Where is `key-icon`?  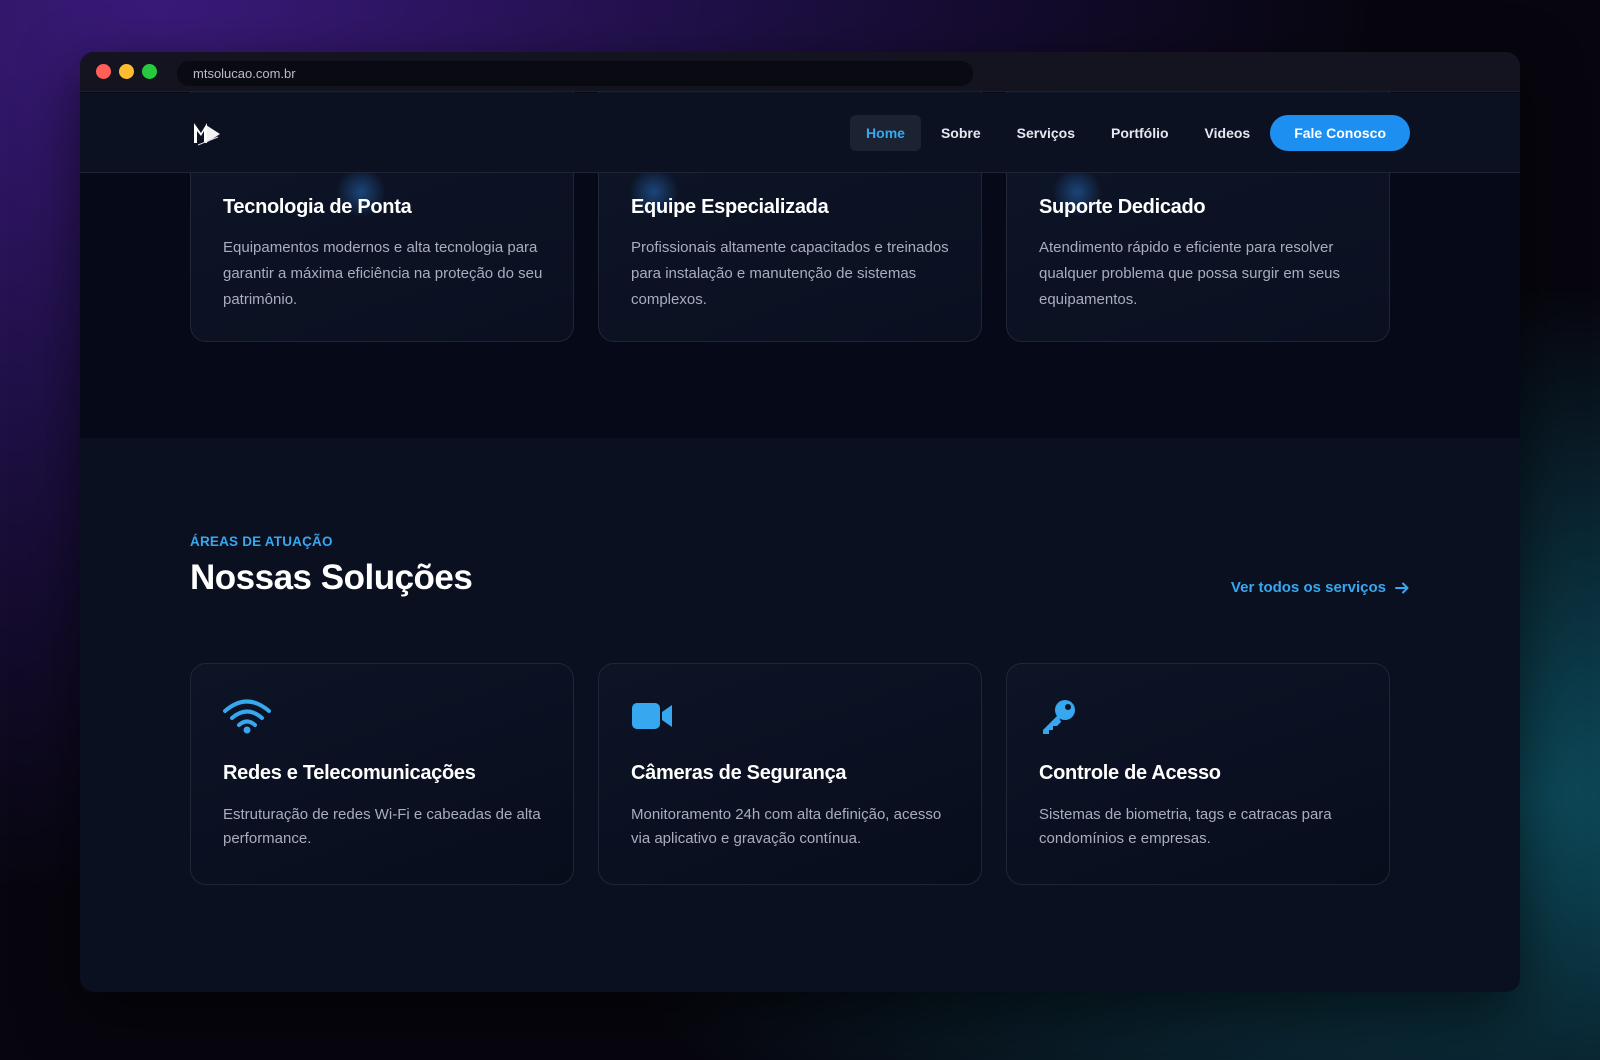 key-icon is located at coordinates (1059, 717).